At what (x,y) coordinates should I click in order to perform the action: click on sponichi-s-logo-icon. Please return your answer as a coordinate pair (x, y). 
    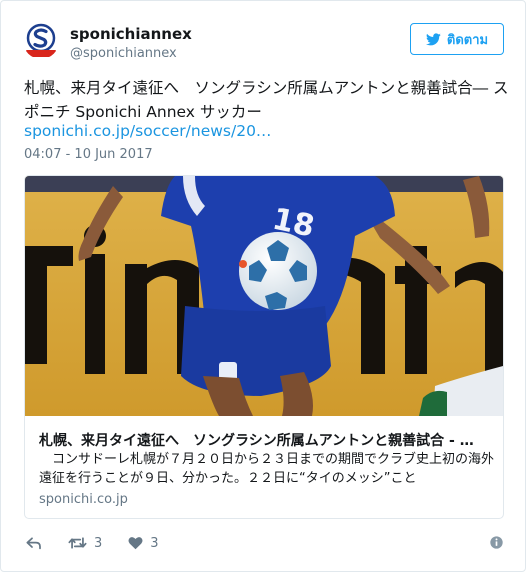
    Looking at the image, I should click on (41, 40).